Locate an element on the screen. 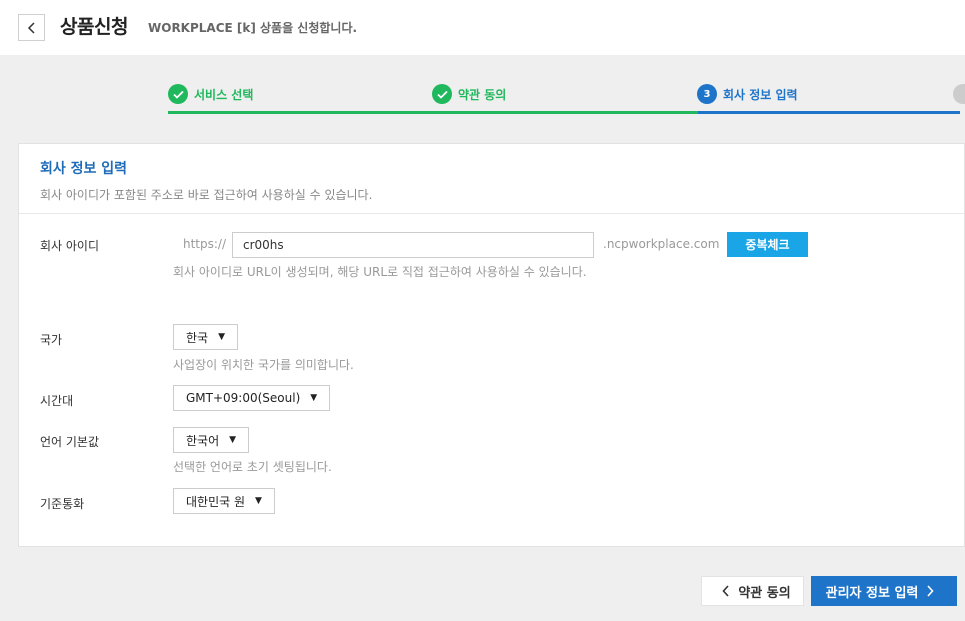 The height and width of the screenshot is (621, 965). page-header: 상품신청 WORKPLACE [k] 상품을 신청합니다. is located at coordinates (482, 27).